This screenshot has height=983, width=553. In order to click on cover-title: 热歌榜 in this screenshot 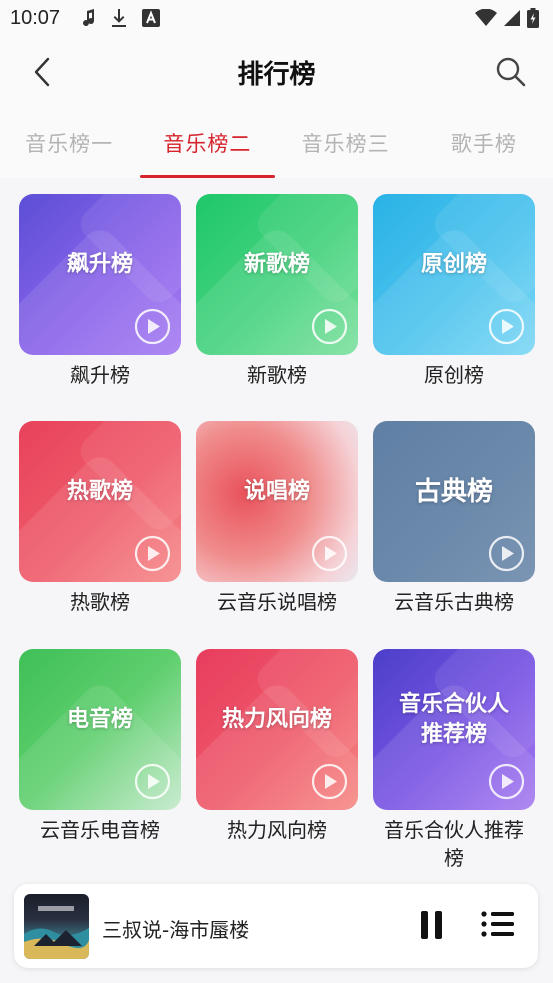, I will do `click(99, 491)`.